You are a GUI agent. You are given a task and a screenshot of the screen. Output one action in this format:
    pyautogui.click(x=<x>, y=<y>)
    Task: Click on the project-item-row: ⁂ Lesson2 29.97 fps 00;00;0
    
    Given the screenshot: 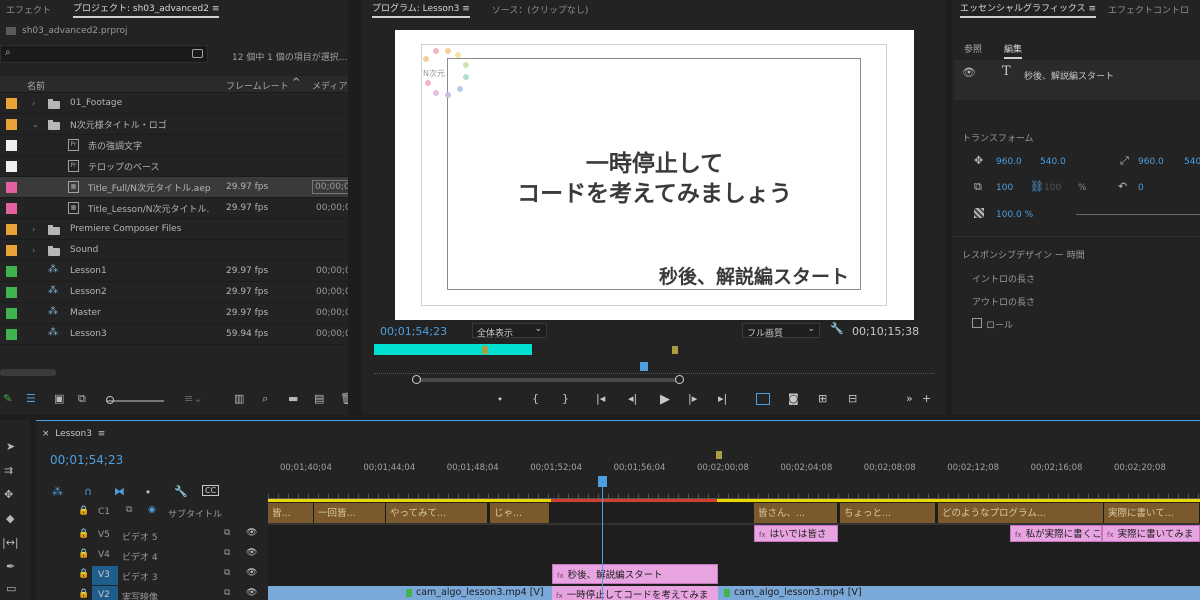 What is the action you would take?
    pyautogui.click(x=174, y=292)
    